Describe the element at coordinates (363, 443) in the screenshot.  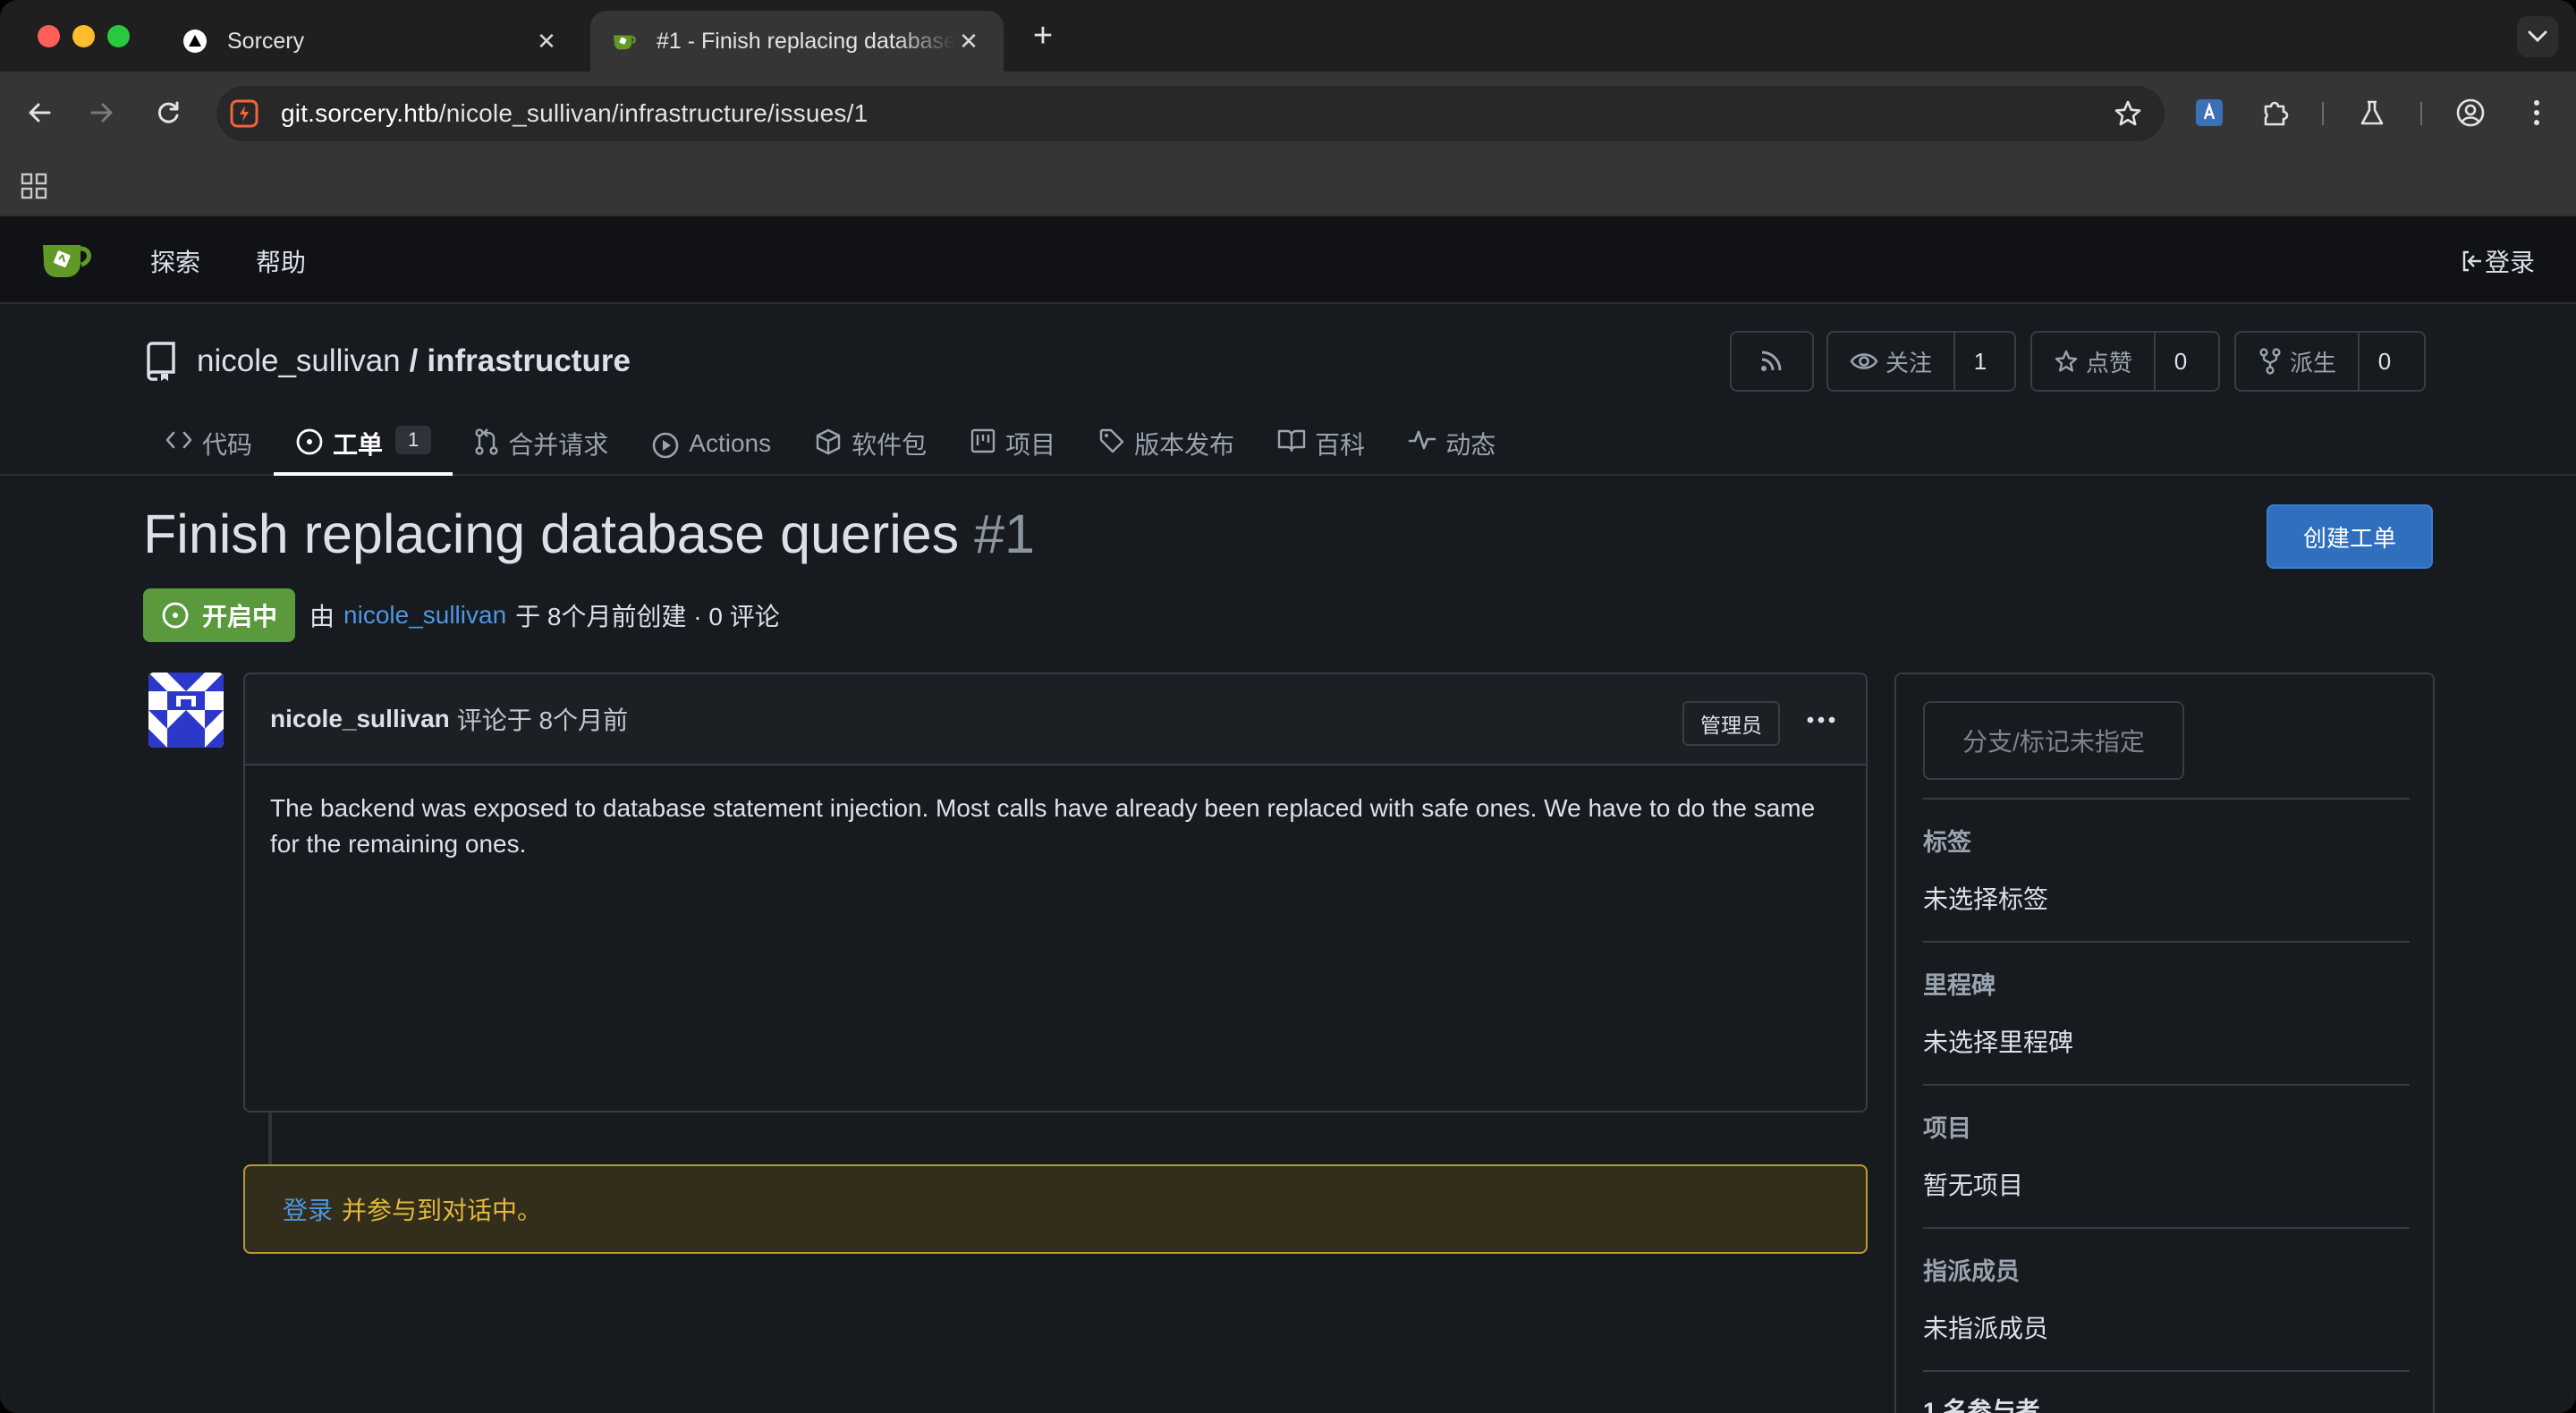
I see `tab-issues: 工单 1` at that location.